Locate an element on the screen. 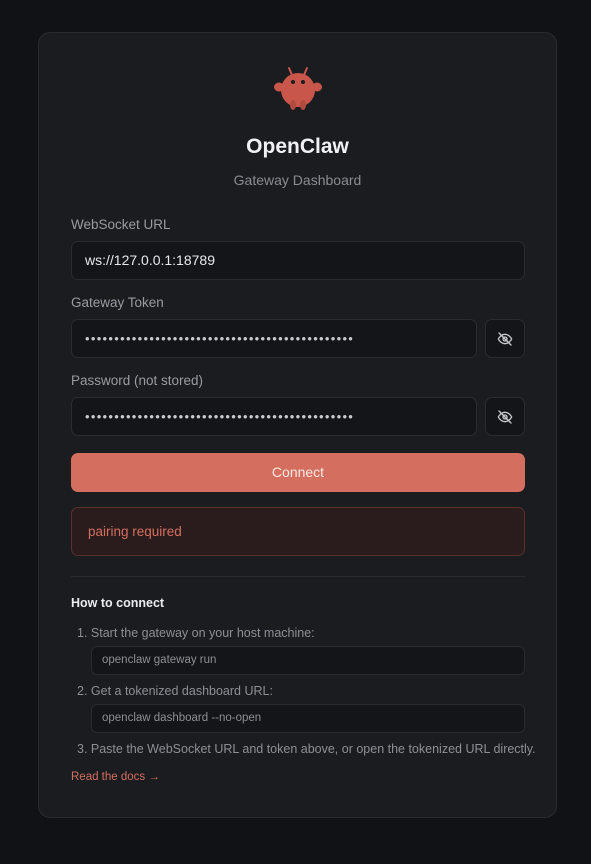 The image size is (591, 864). app-subtitle: Gateway Dashboard is located at coordinates (297, 180).